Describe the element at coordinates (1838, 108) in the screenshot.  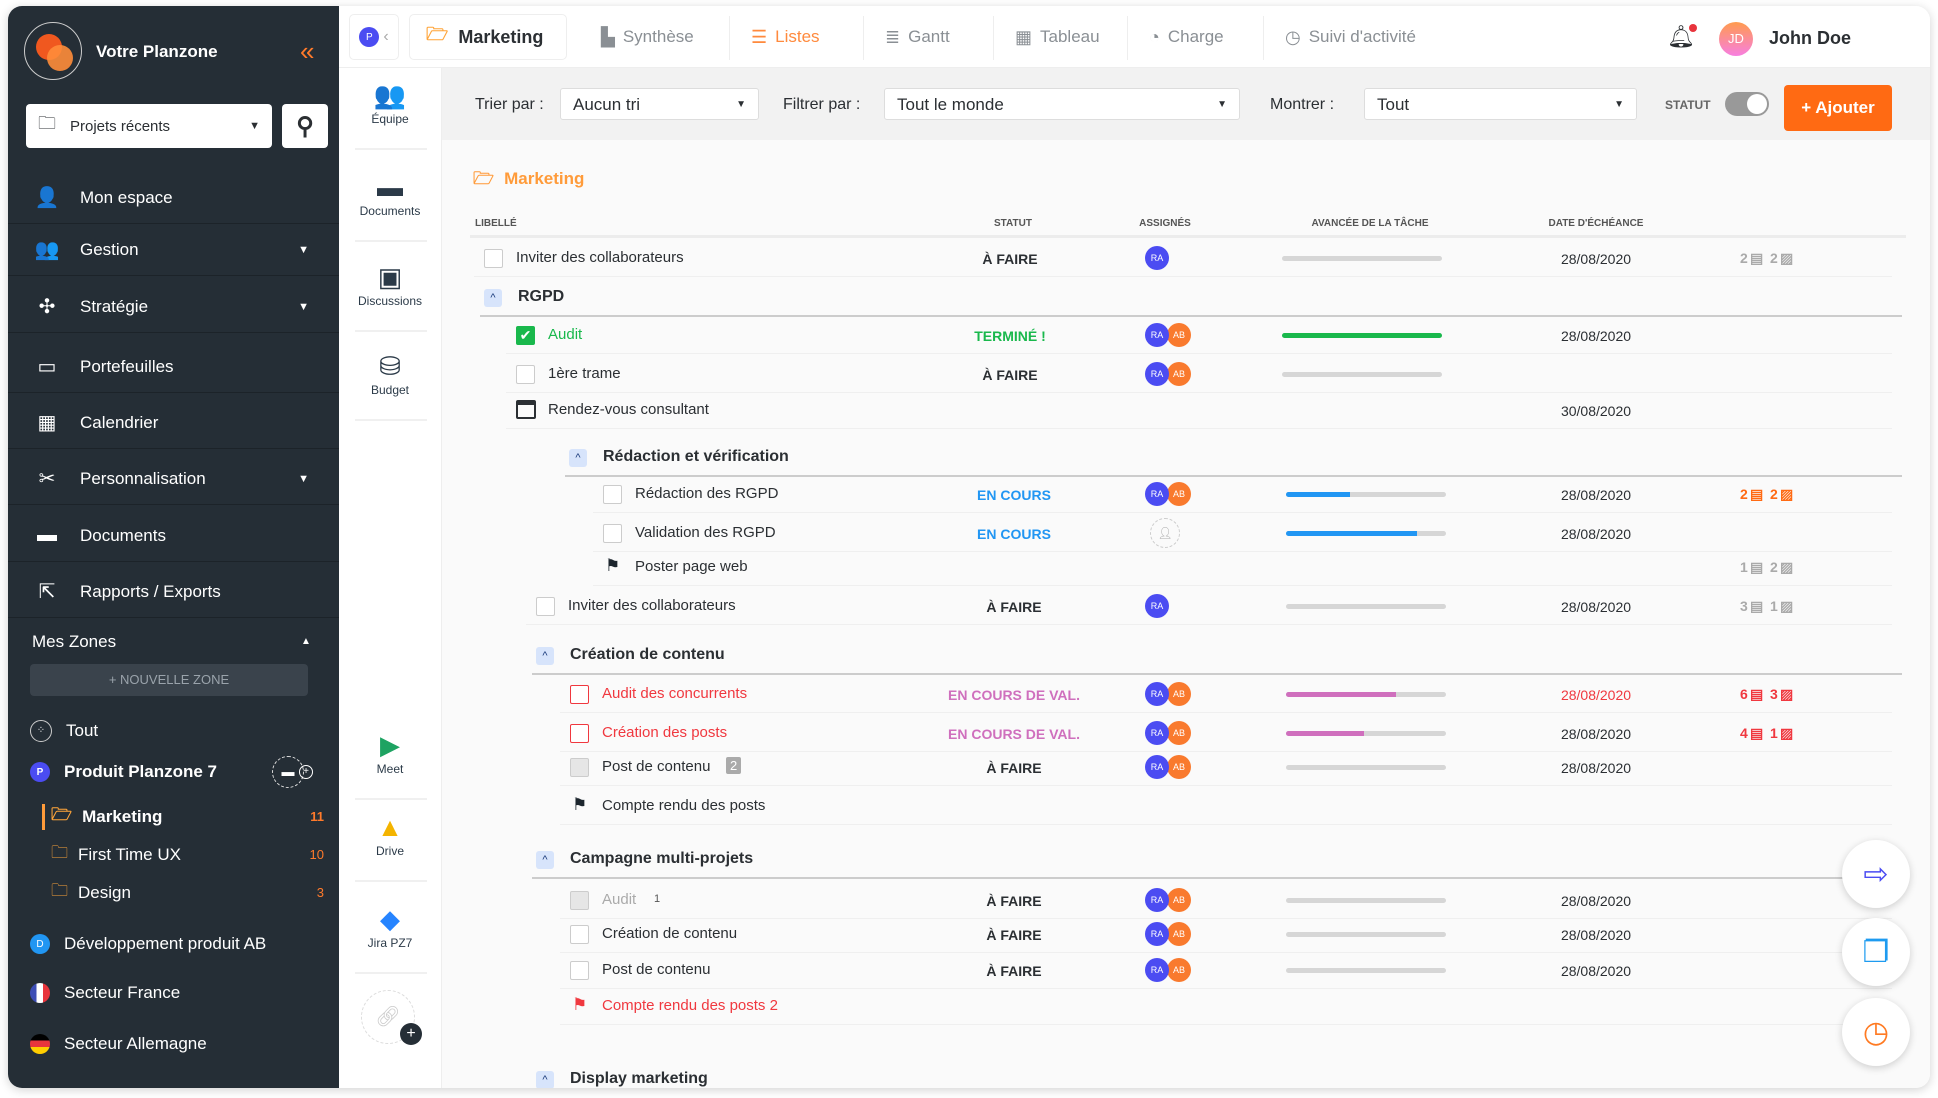
I see `add-button: + Ajouter` at that location.